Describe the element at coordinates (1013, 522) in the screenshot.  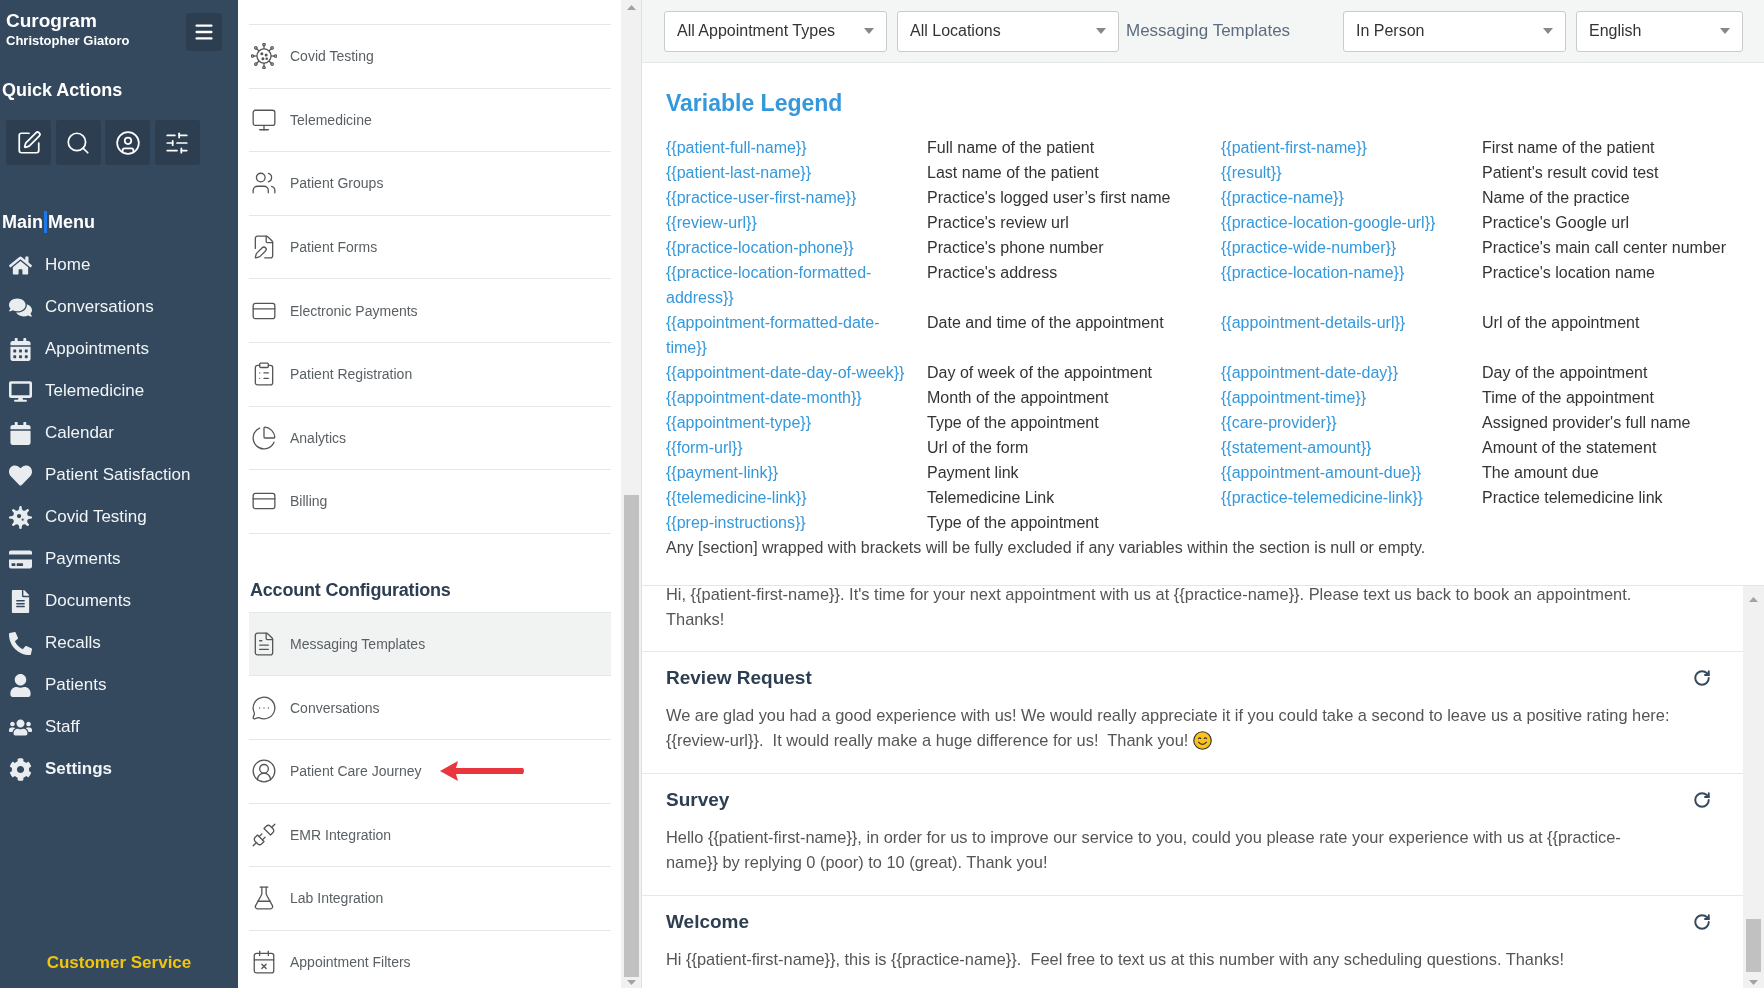
I see `variable-description: Type of the appointment` at that location.